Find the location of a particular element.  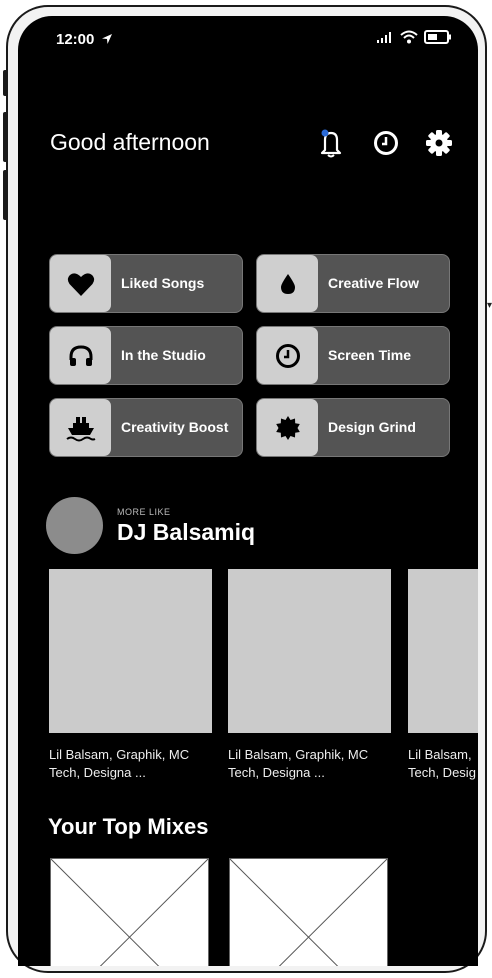

volume-up-button is located at coordinates (5, 137).